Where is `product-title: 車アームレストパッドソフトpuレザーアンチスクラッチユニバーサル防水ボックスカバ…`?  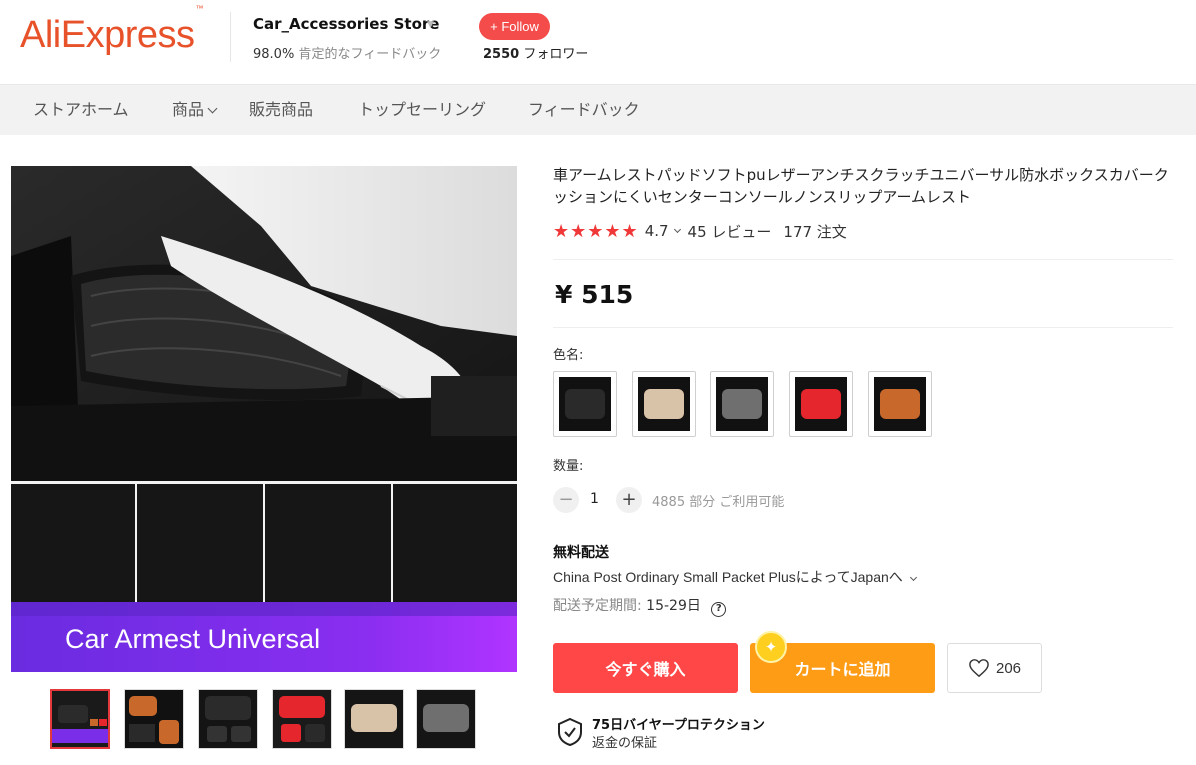 product-title: 車アームレストパッドソフトpuレザーアンチスクラッチユニバーサル防水ボックスカバ… is located at coordinates (861, 186).